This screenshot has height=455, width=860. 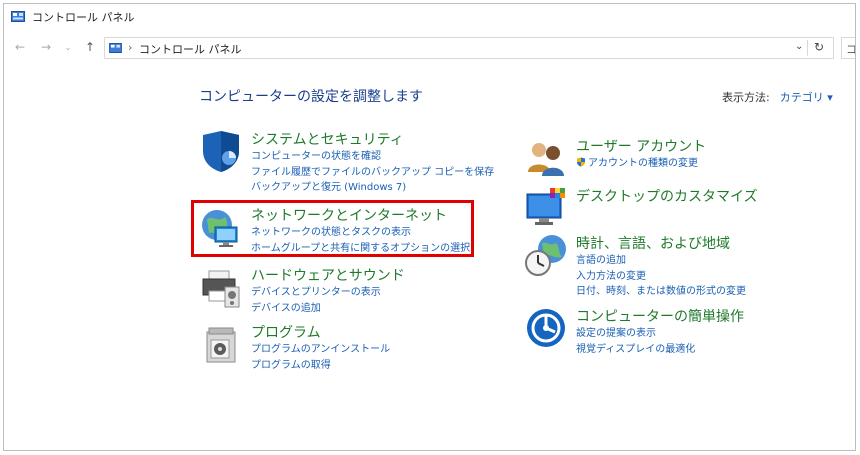 What do you see at coordinates (316, 293) in the screenshot?
I see `link-devices-printers: デバイスとプリンターの表示` at bounding box center [316, 293].